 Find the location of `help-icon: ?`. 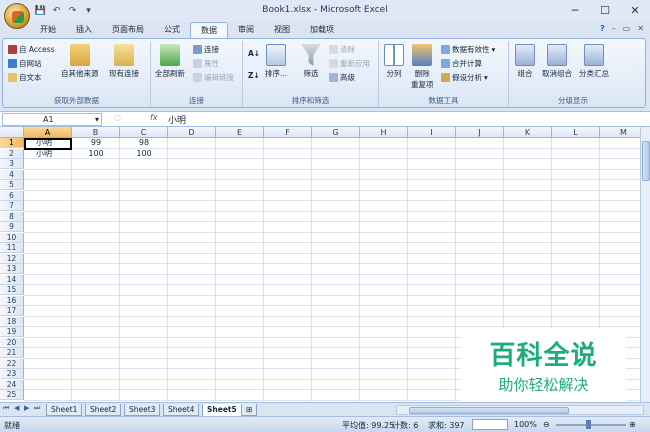

help-icon: ? is located at coordinates (602, 28).